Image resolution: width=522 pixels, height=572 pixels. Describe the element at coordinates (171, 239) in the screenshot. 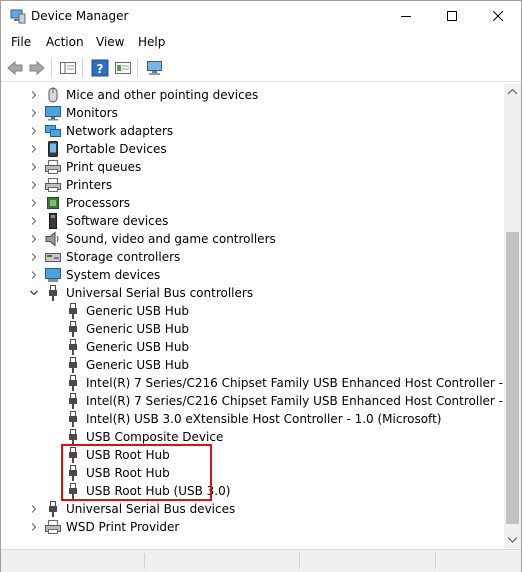

I see `tree-item-label: Sound, video and game controllers` at that location.